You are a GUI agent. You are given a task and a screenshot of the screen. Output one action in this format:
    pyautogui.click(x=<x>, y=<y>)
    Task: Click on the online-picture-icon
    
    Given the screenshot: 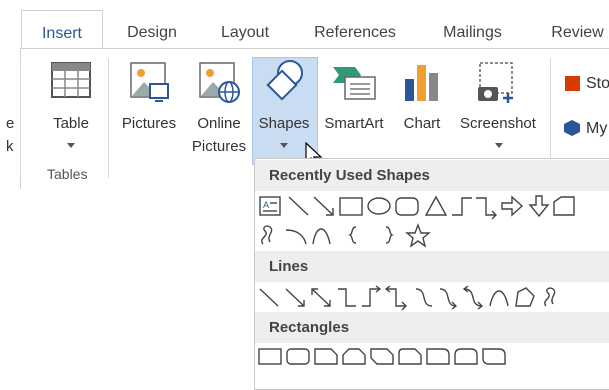 What is the action you would take?
    pyautogui.click(x=219, y=82)
    